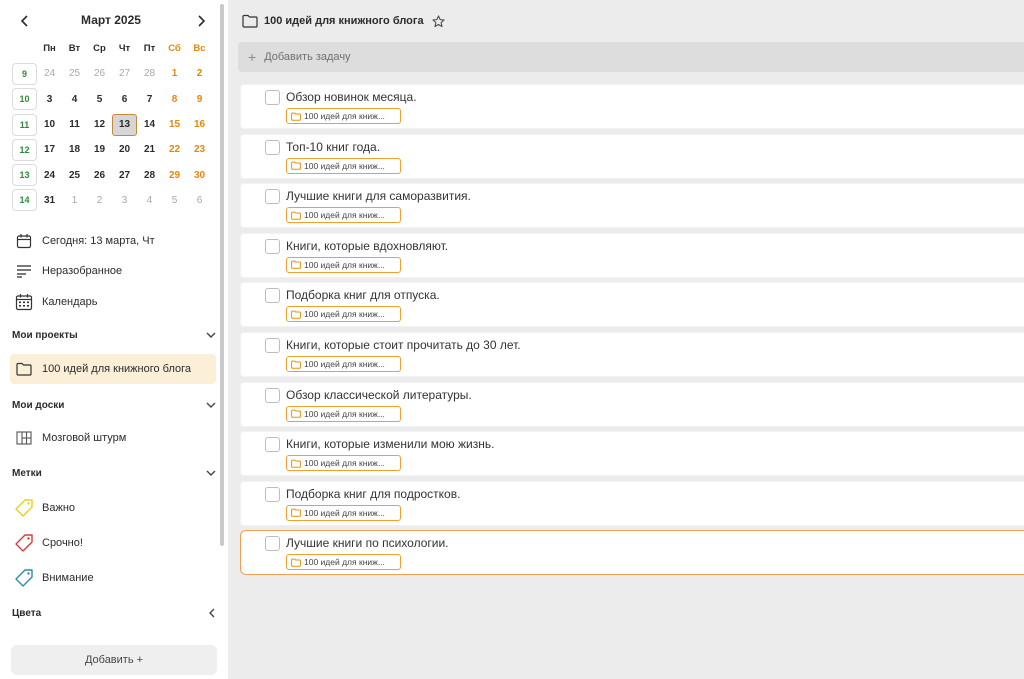  I want to click on task-title: Книги, которые изменили мою жизнь., so click(390, 444).